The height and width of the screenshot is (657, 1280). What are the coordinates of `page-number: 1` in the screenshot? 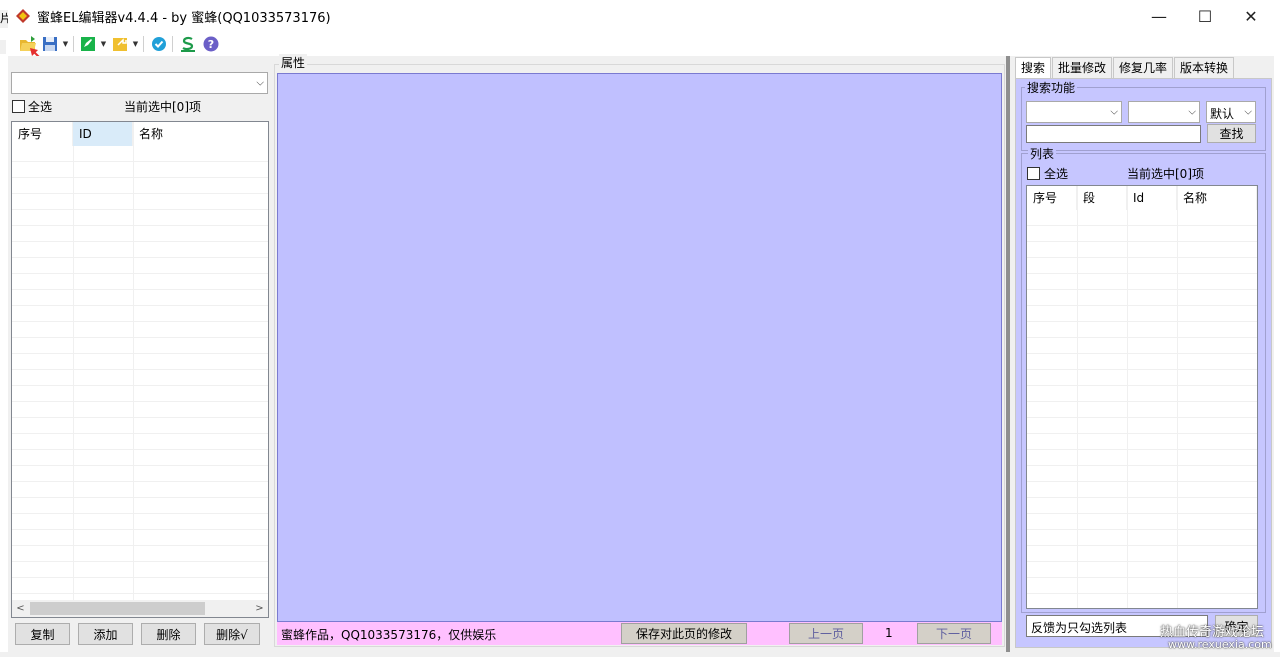 It's located at (889, 633).